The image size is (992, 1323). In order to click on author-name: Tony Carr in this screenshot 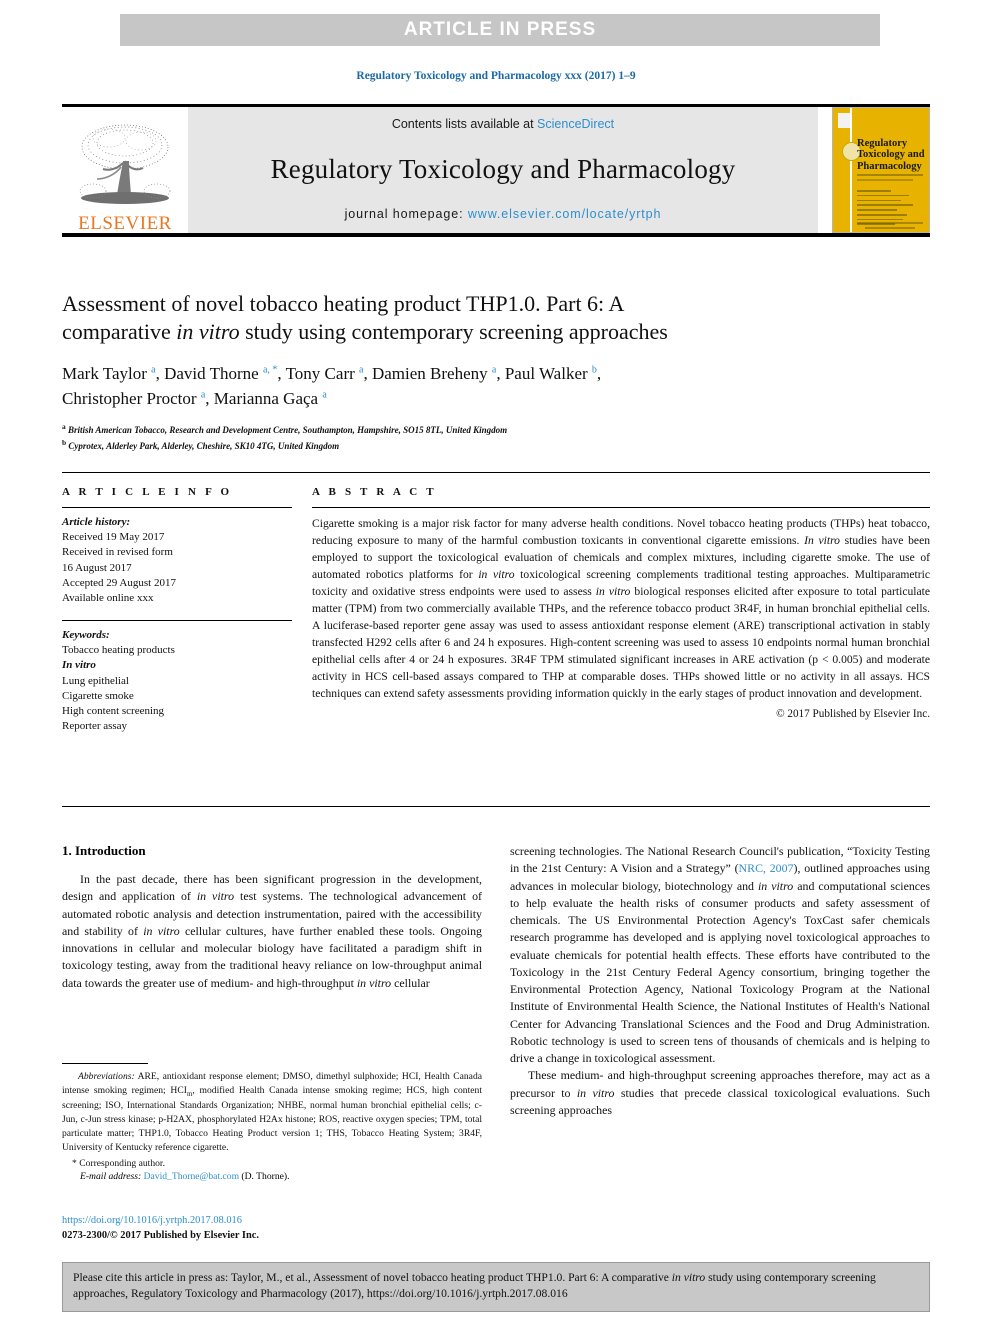, I will do `click(320, 374)`.